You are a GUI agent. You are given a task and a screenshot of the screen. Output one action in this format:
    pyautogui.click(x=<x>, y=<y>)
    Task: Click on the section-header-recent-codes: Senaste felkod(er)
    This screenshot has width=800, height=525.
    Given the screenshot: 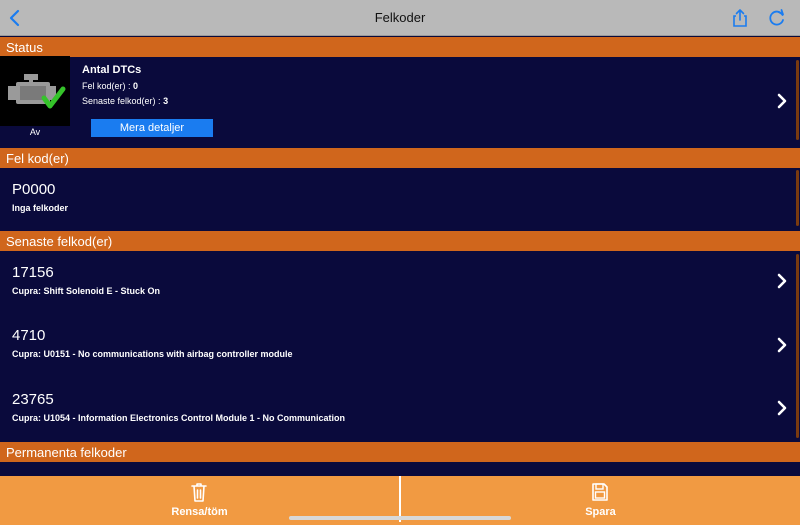 What is the action you would take?
    pyautogui.click(x=400, y=241)
    